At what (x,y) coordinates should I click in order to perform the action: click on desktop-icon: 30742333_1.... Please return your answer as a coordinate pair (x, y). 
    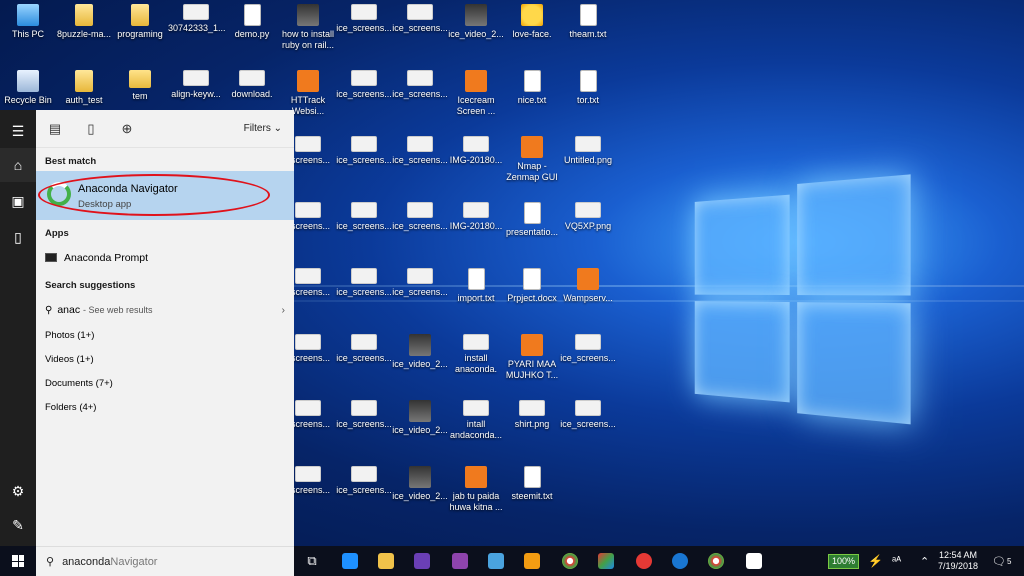
    Looking at the image, I should click on (196, 19).